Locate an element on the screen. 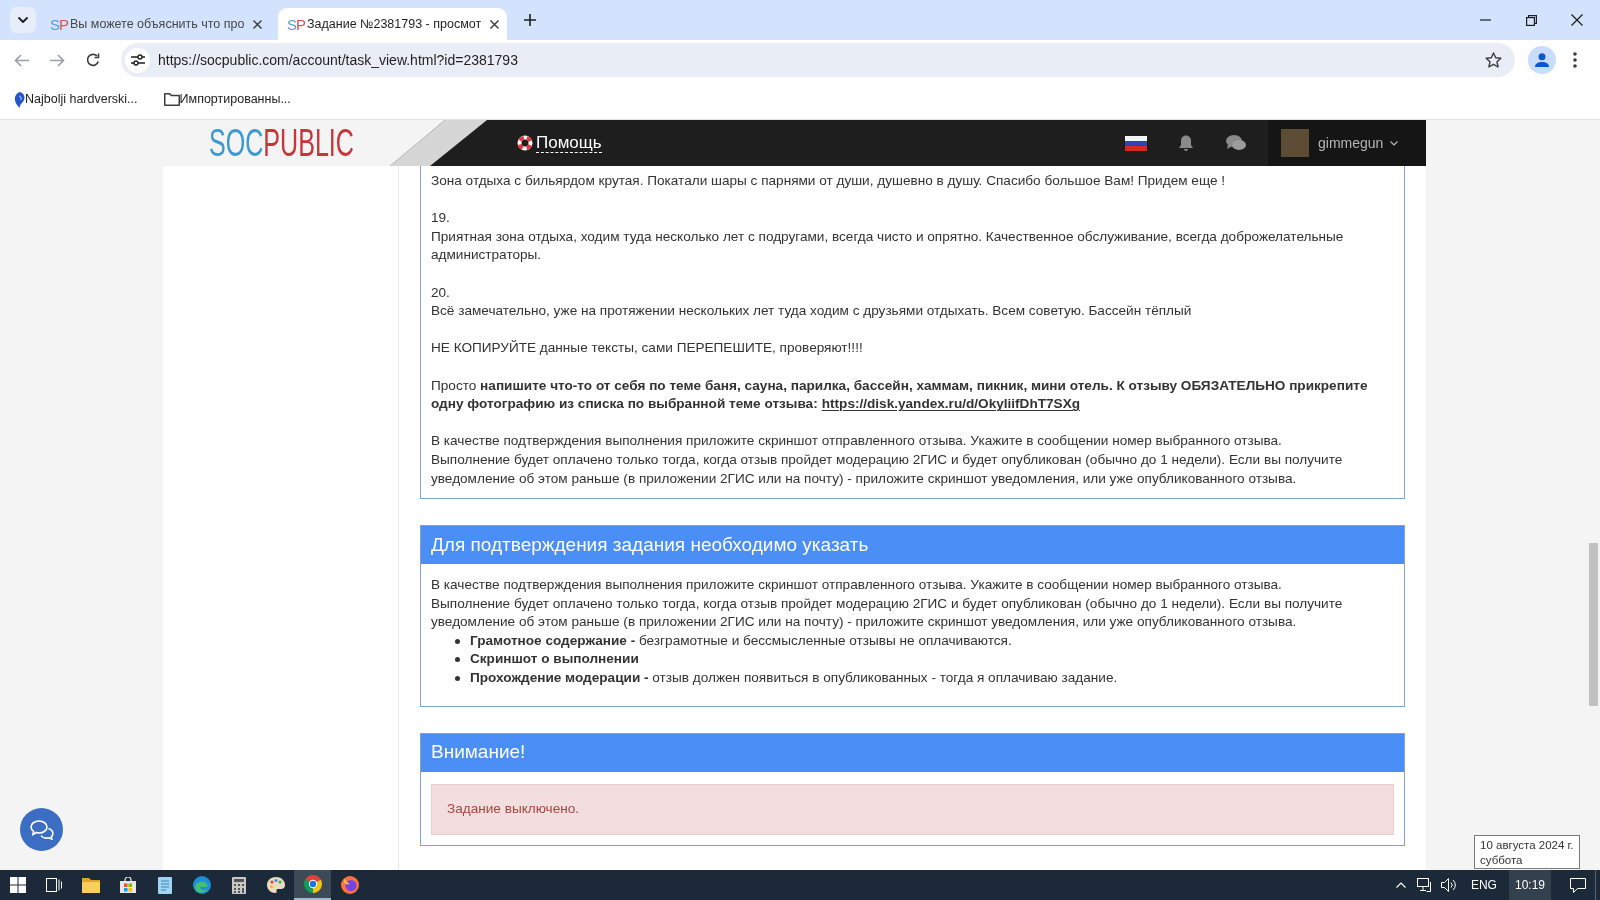 The width and height of the screenshot is (1600, 900). notepad-icon is located at coordinates (164, 885).